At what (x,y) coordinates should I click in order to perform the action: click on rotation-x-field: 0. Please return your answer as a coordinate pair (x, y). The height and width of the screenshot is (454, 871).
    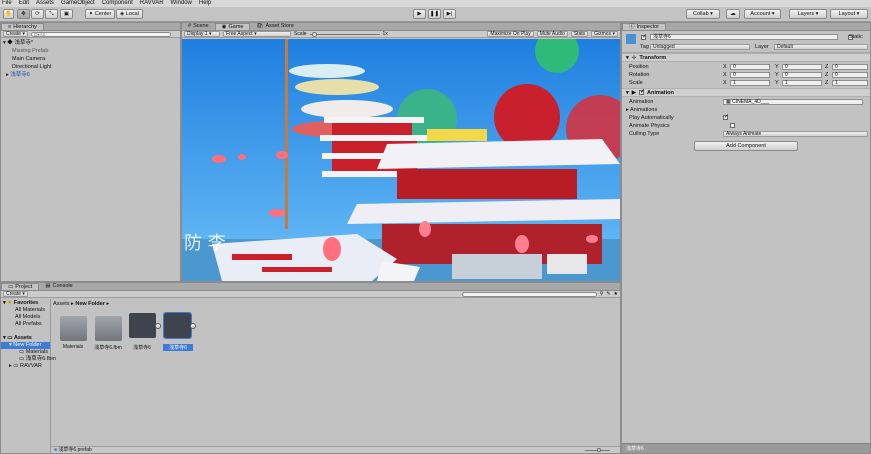
    Looking at the image, I should click on (750, 75).